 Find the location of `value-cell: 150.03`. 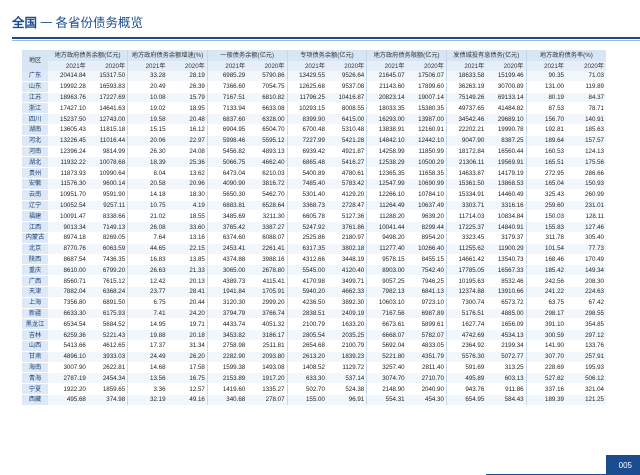

value-cell: 150.03 is located at coordinates (545, 216).